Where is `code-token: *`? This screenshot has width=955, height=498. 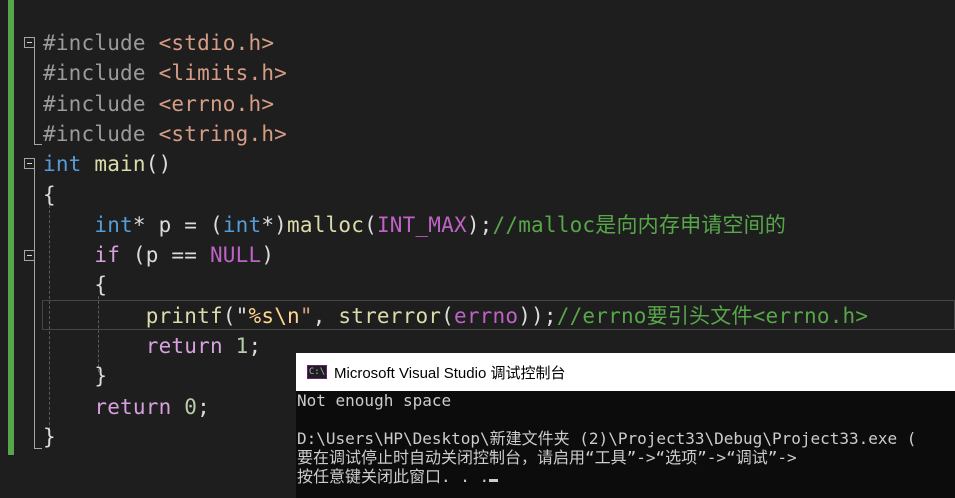 code-token: * is located at coordinates (145, 224).